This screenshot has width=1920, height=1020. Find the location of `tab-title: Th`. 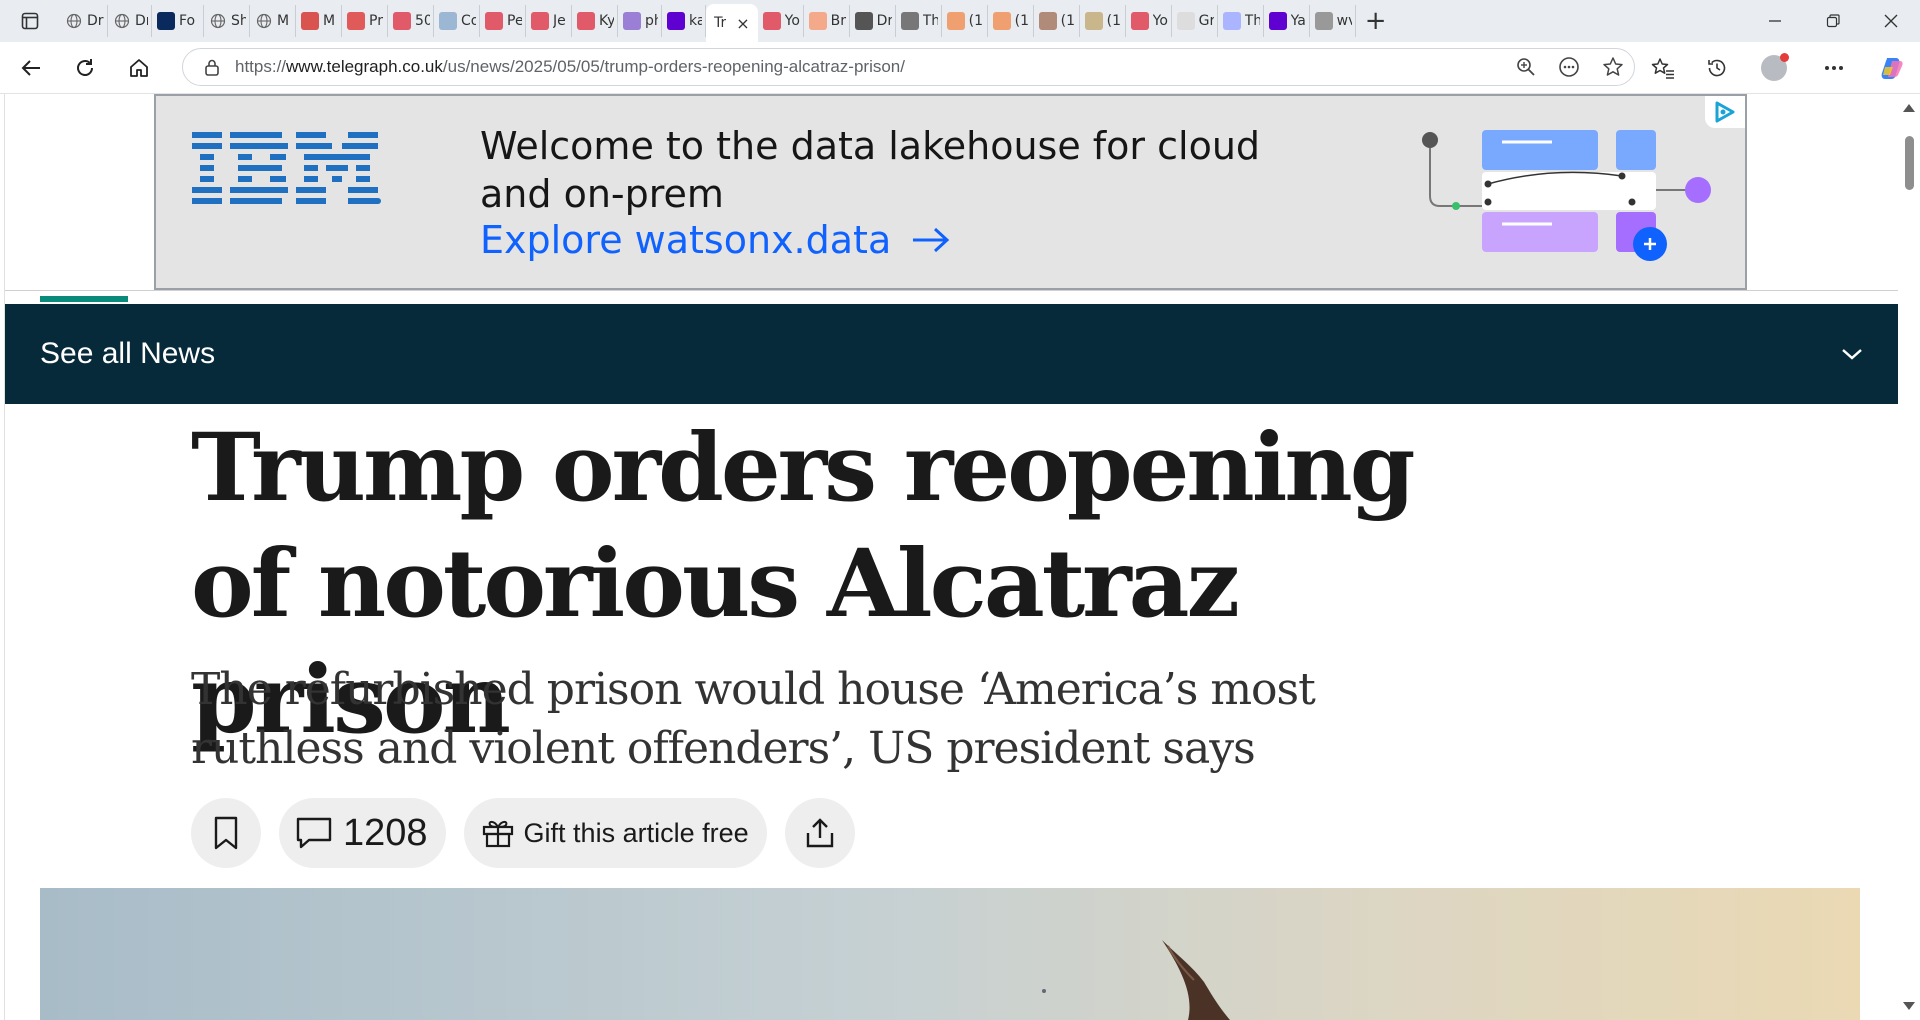

tab-title: Th is located at coordinates (930, 21).